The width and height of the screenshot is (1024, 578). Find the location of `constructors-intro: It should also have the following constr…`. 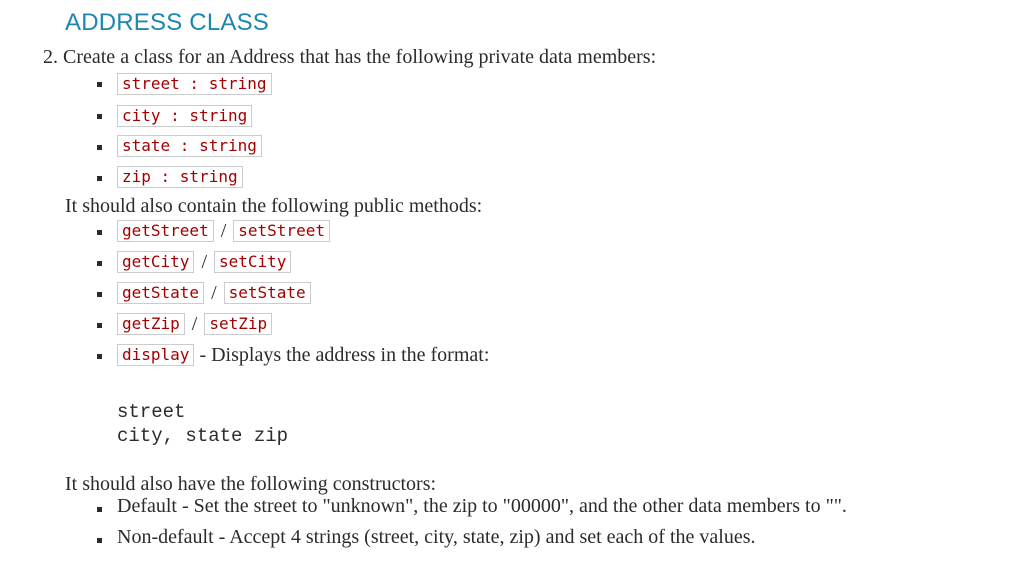

constructors-intro: It should also have the following constr… is located at coordinates (251, 484).